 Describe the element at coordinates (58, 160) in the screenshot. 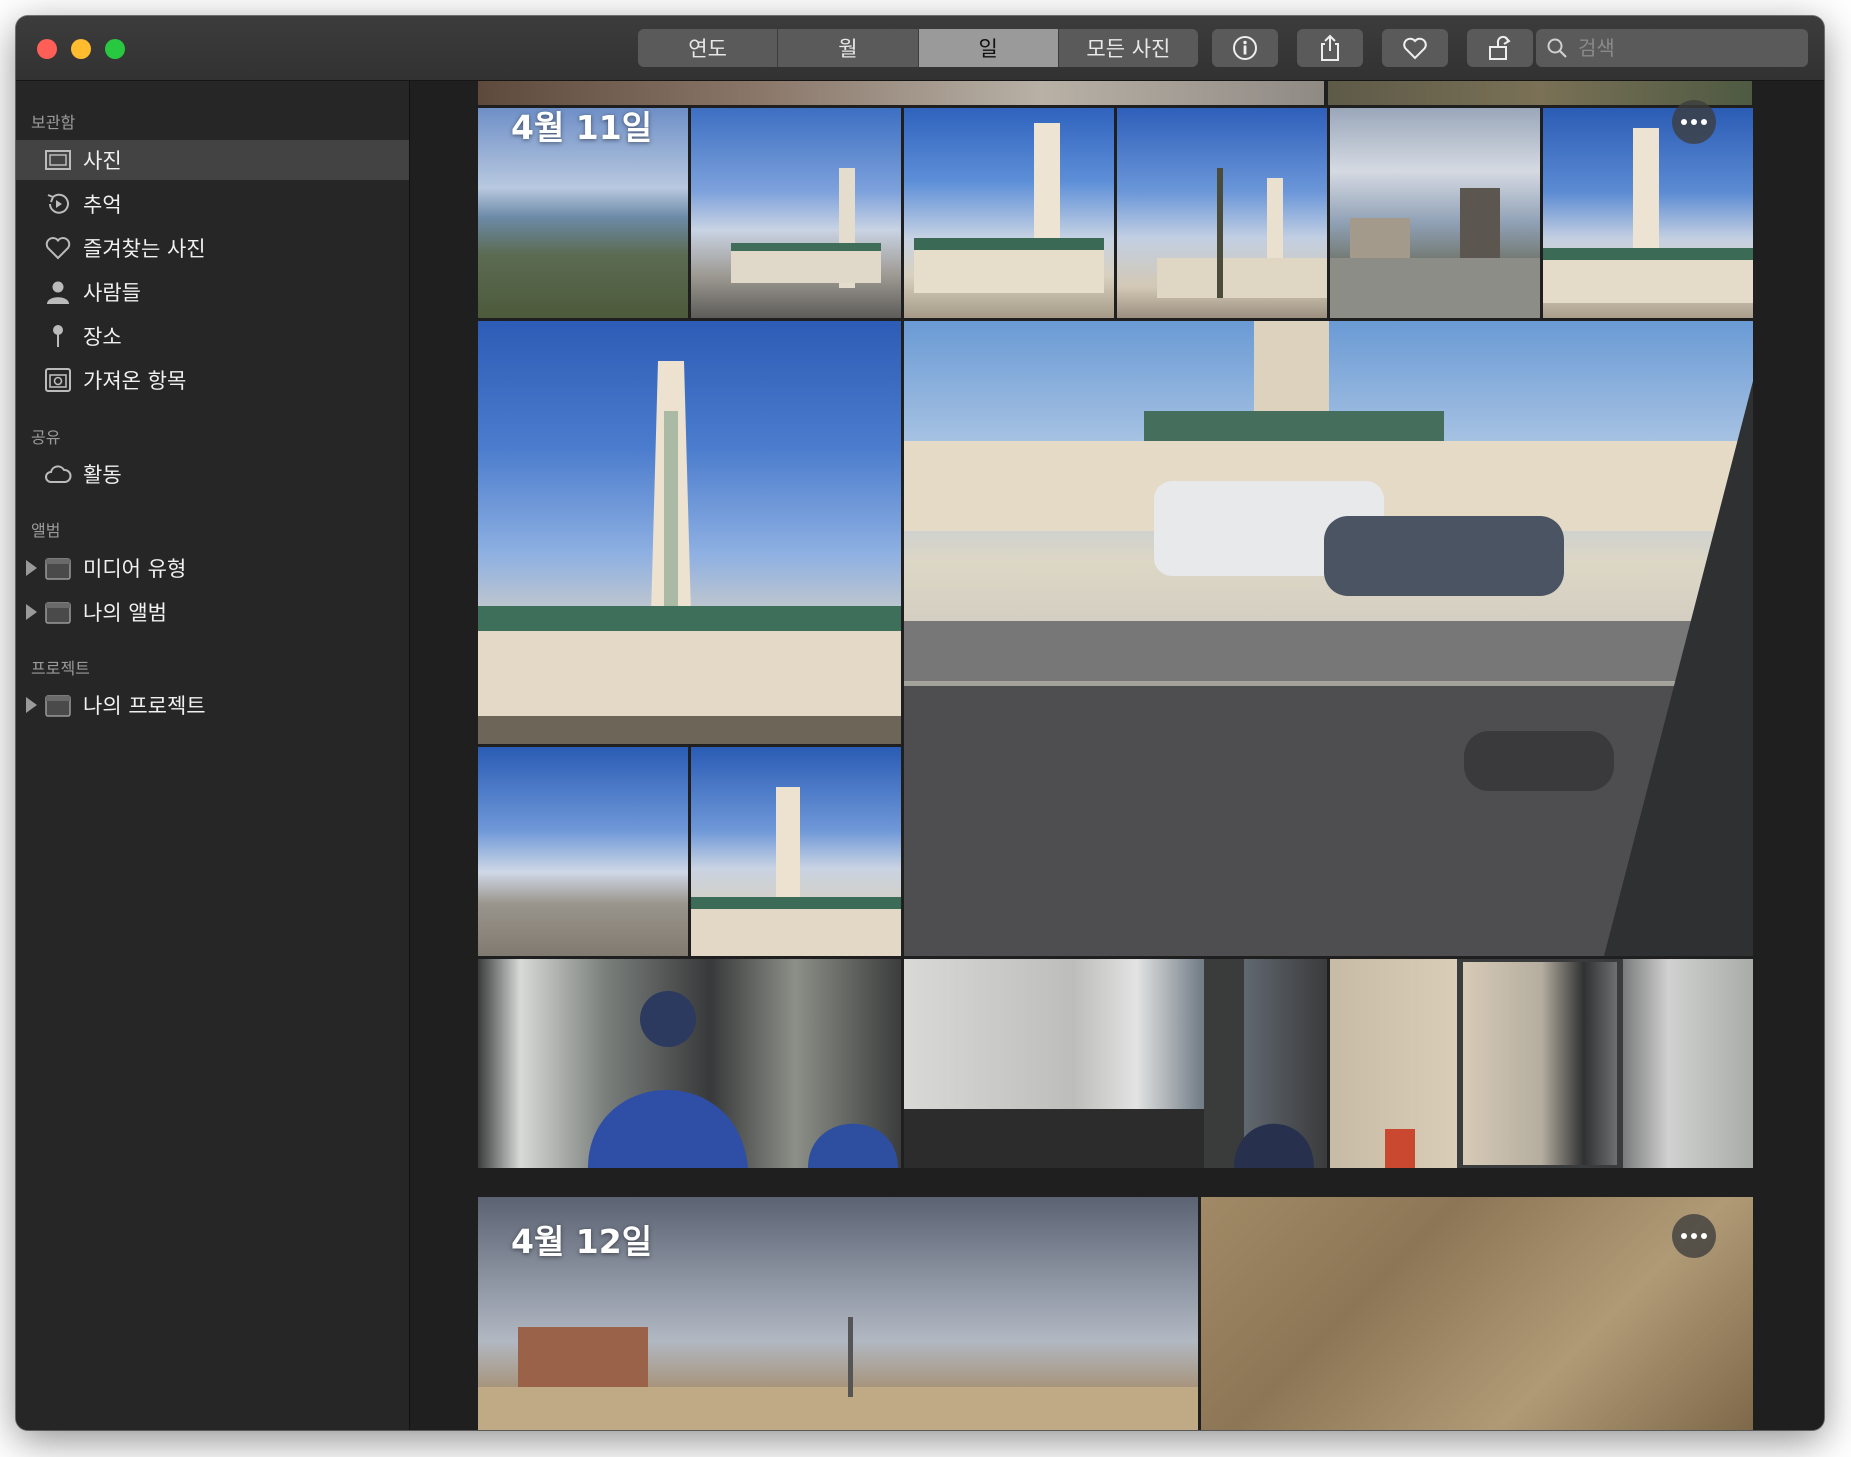

I see `photos-icon` at that location.